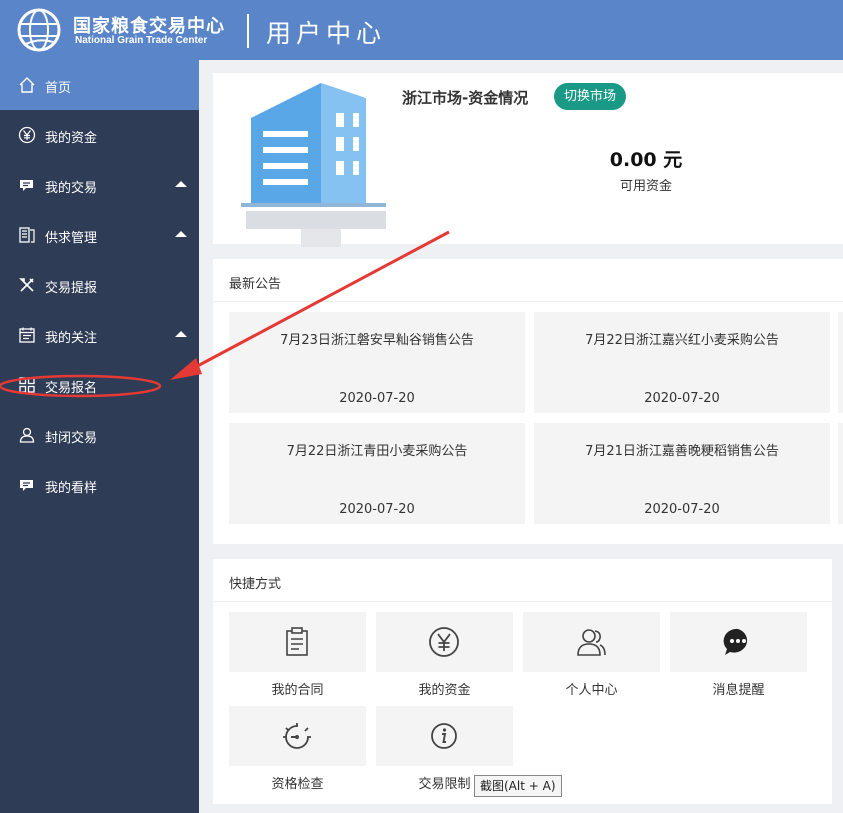 The width and height of the screenshot is (843, 813). I want to click on shortcut-label: 我的合同, so click(297, 690).